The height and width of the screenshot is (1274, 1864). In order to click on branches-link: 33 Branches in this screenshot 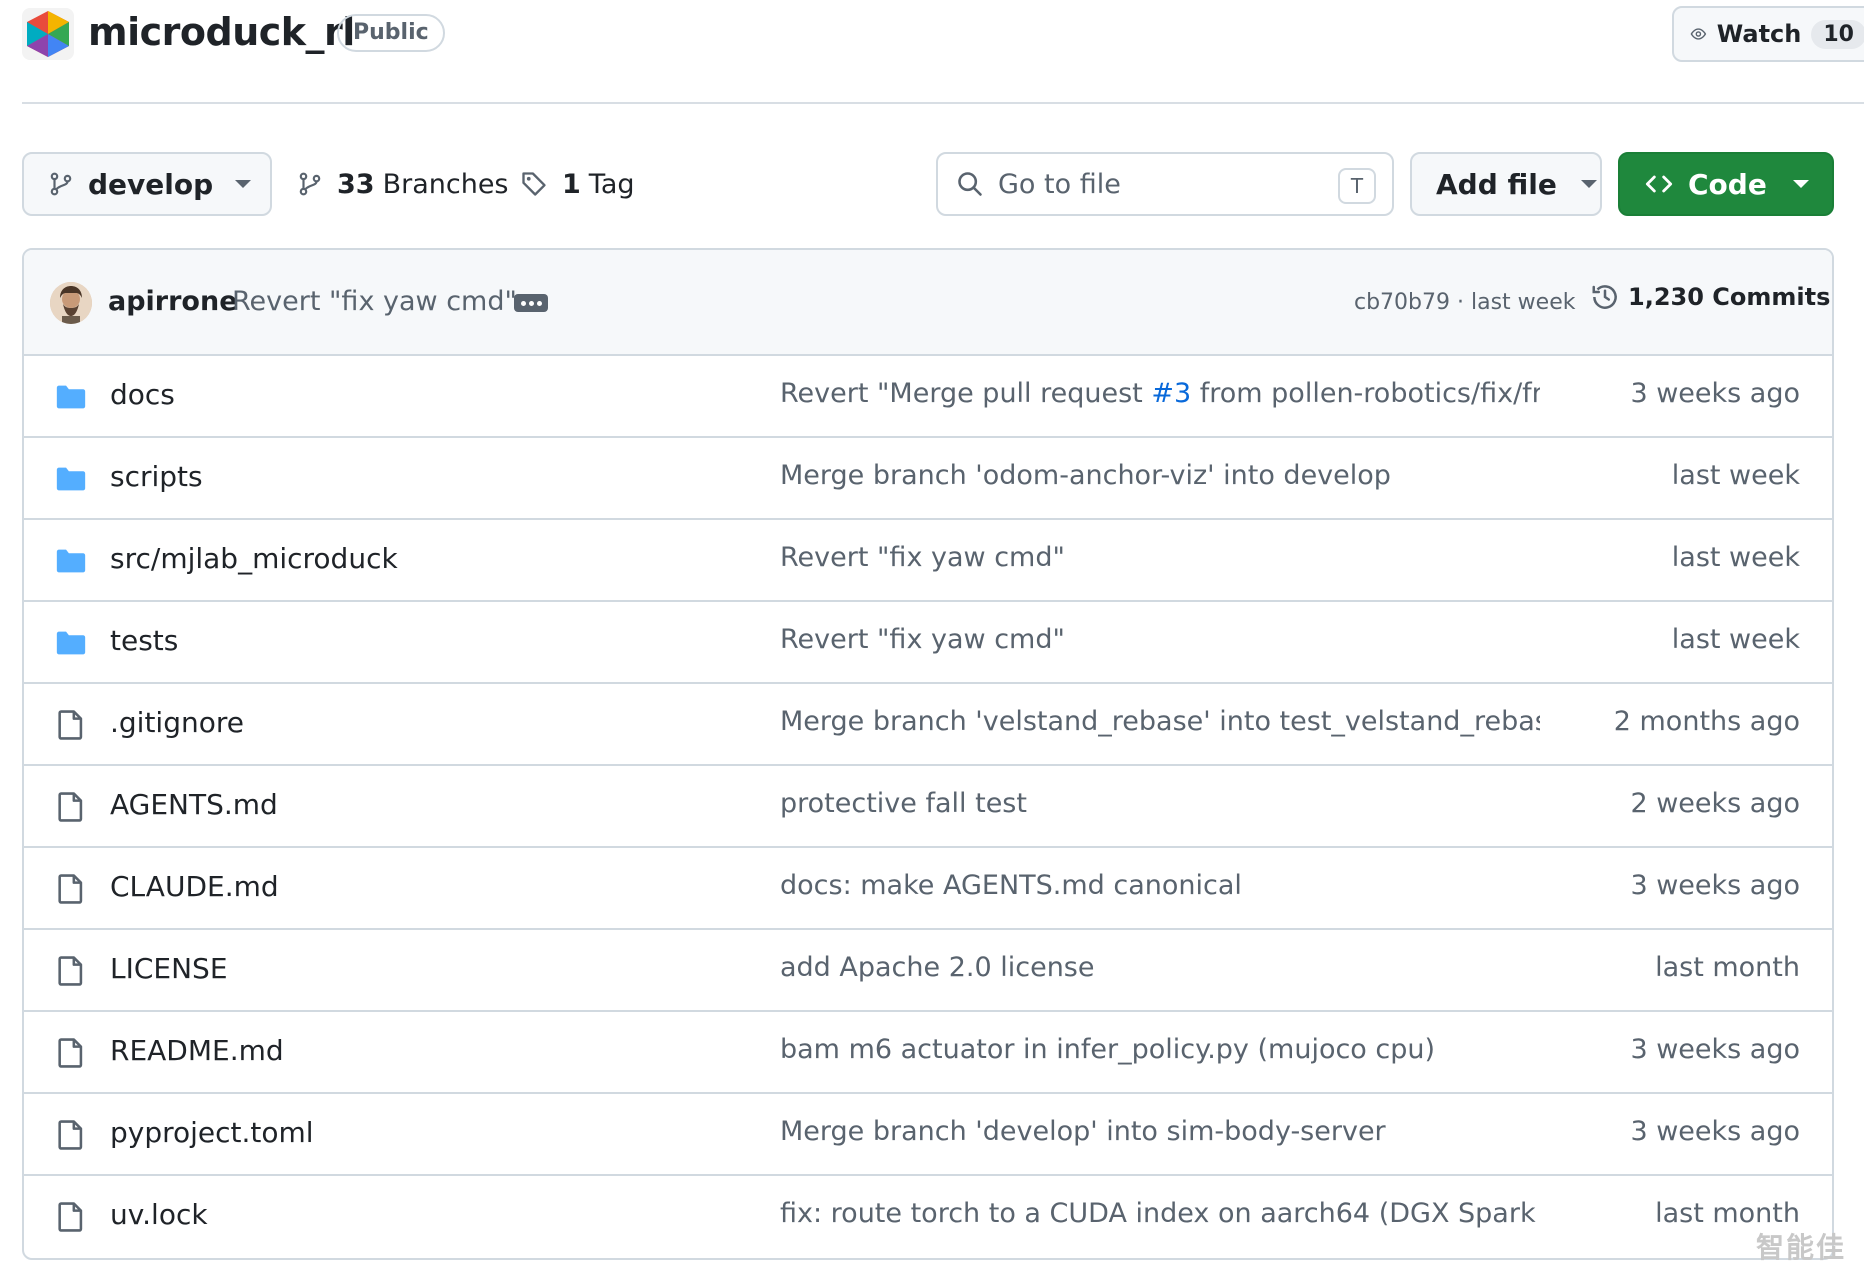, I will do `click(403, 184)`.